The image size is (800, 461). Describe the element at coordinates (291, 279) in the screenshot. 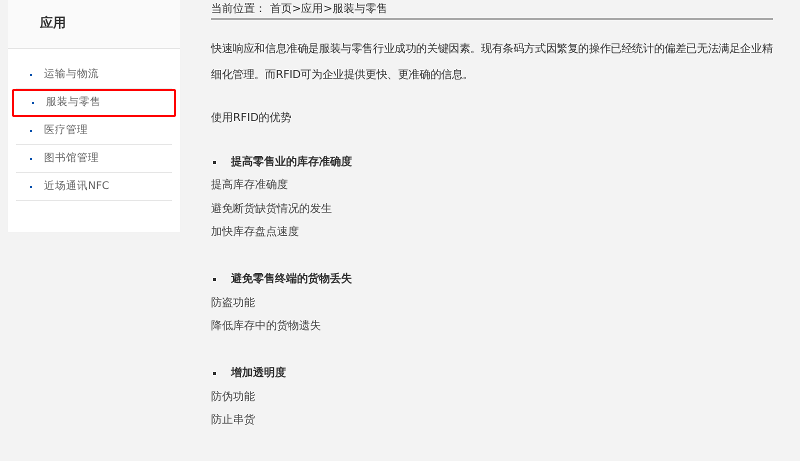

I see `section-heading: 避免零售终端的货物丢失` at that location.